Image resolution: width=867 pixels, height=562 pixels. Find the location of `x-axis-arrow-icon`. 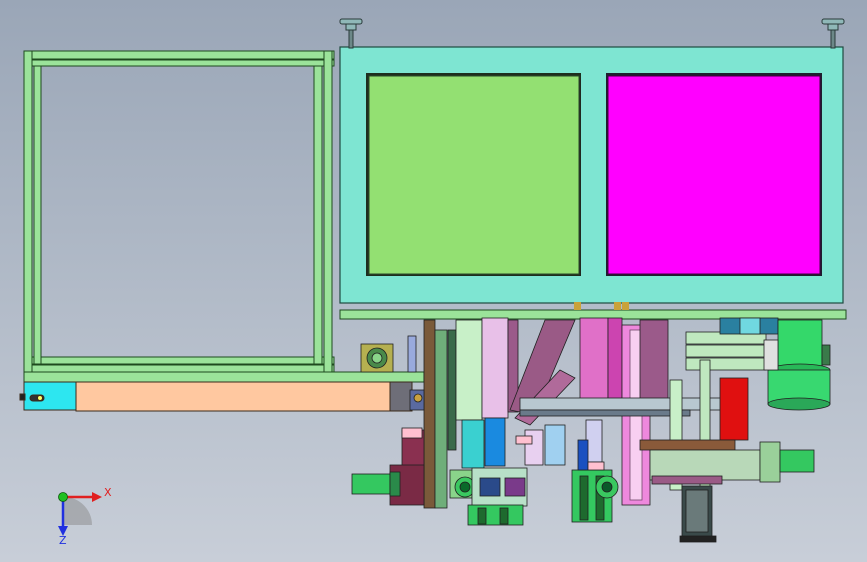

x-axis-arrow-icon is located at coordinates (97, 497).